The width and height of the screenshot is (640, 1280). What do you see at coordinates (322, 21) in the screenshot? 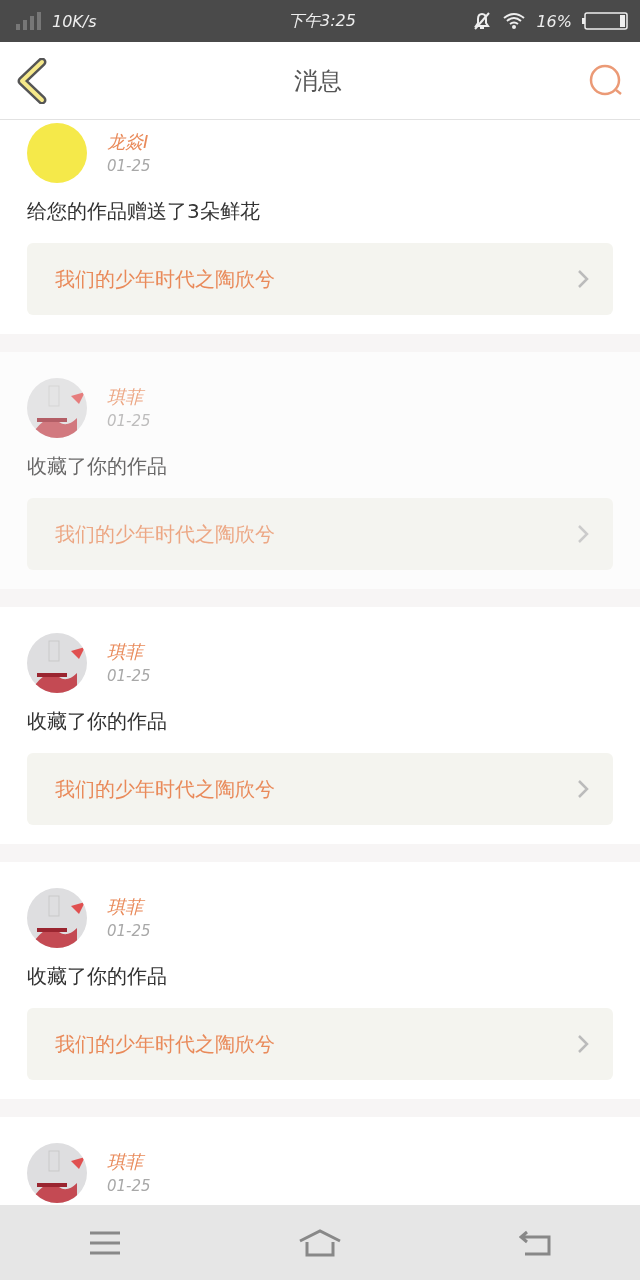
I see `clock: 下午3:25` at bounding box center [322, 21].